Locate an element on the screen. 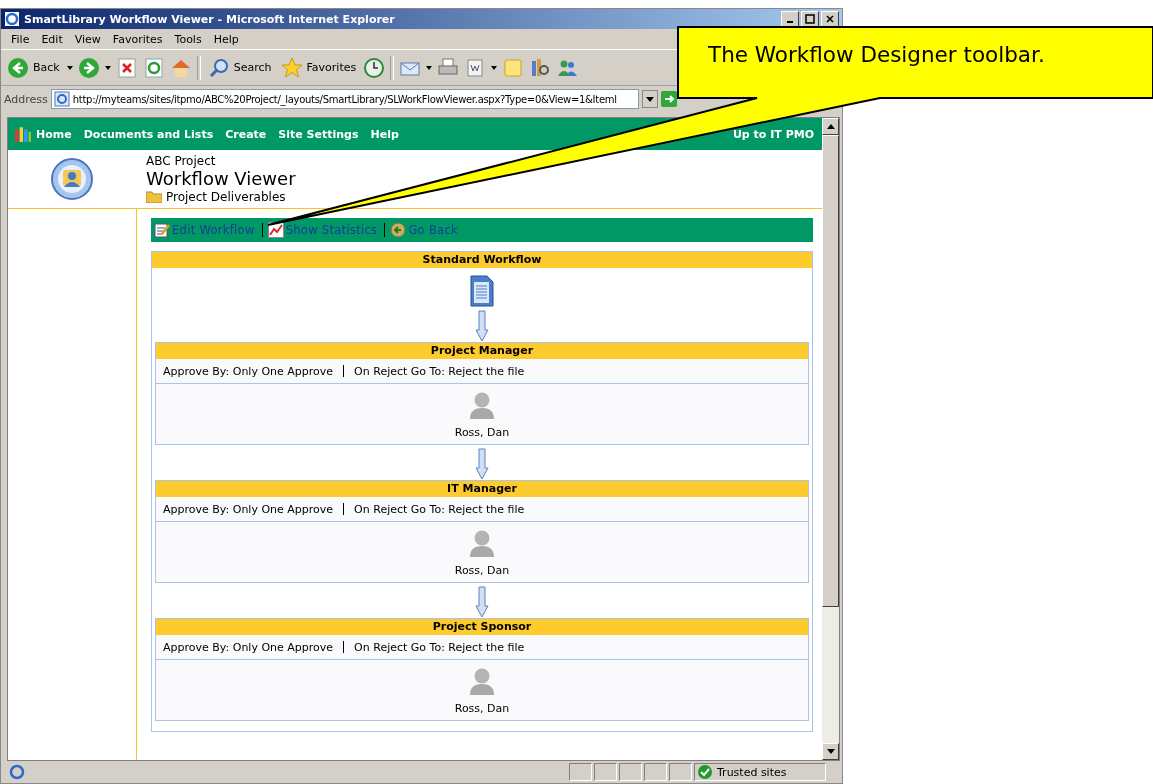 The image size is (1153, 784). nav-link: Home is located at coordinates (54, 134).